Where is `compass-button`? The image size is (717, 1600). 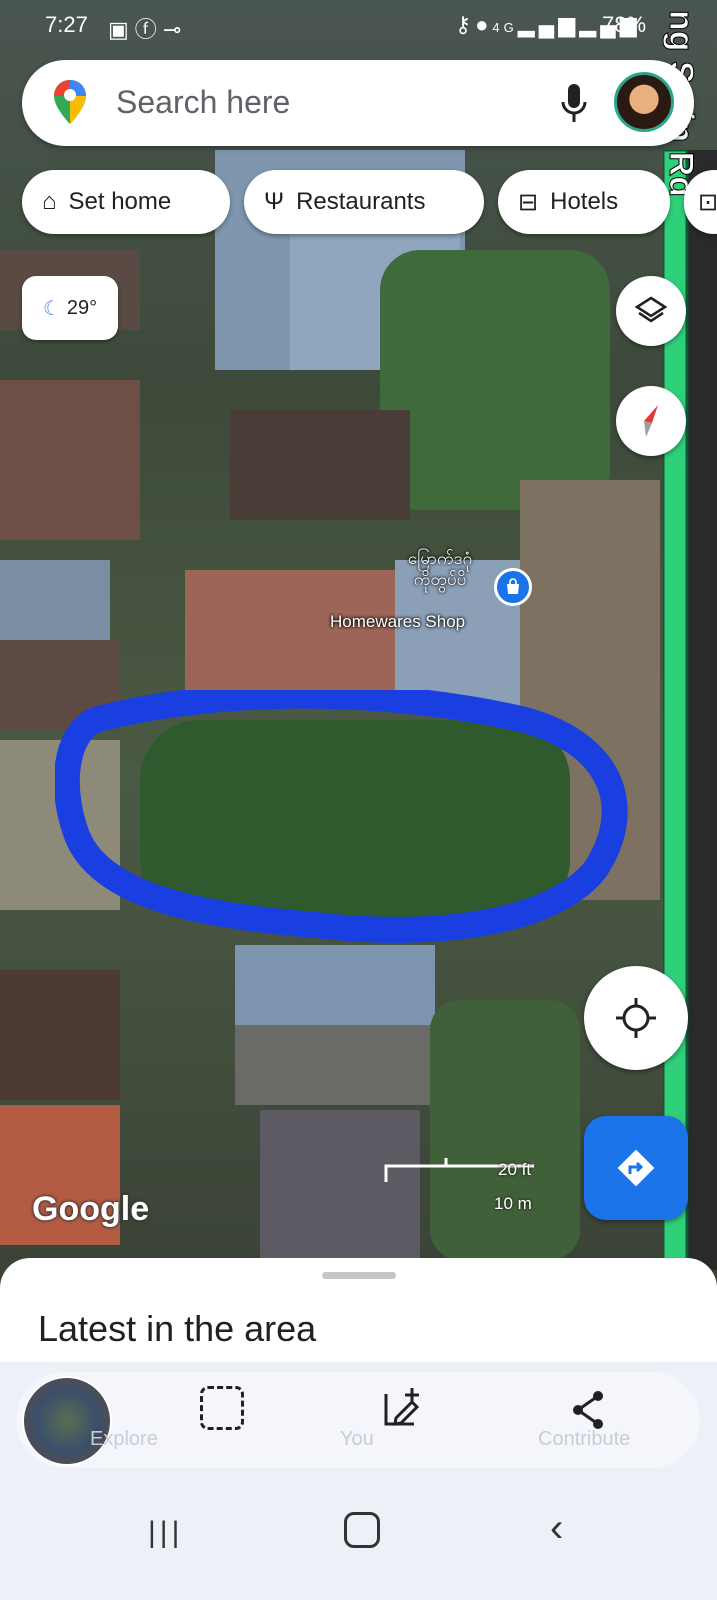 compass-button is located at coordinates (651, 421).